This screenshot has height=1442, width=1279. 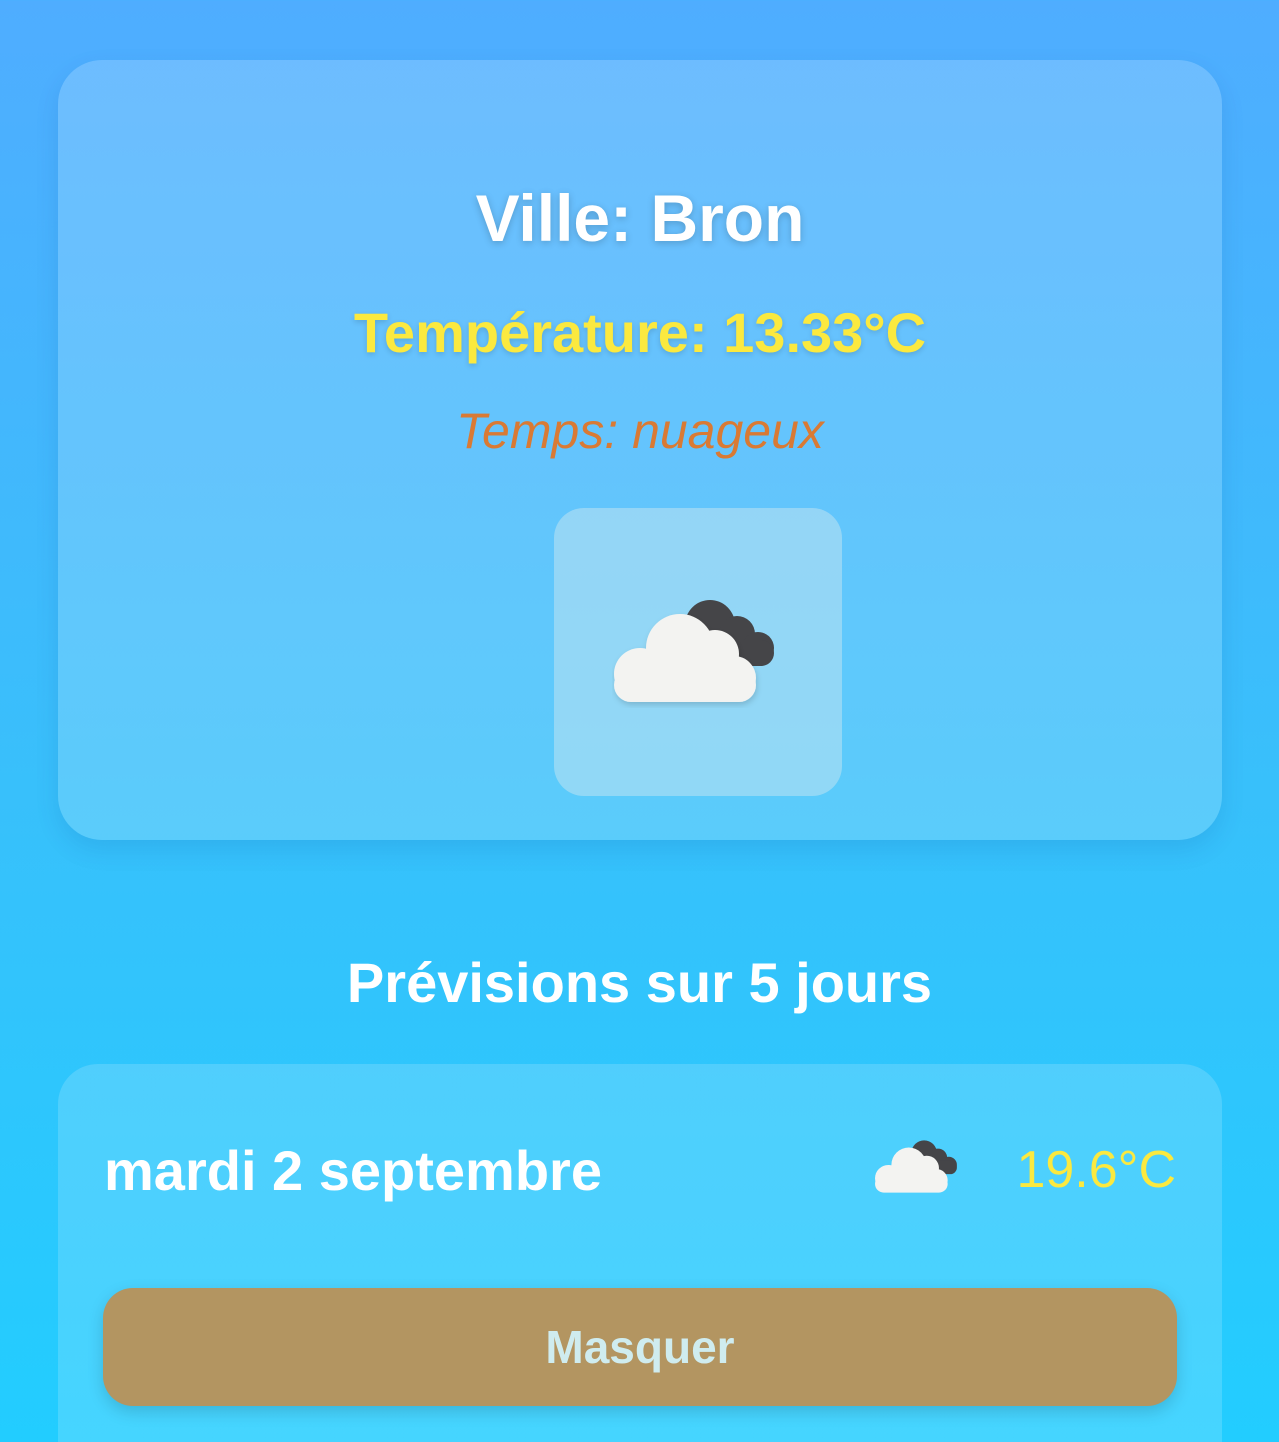 What do you see at coordinates (640, 332) in the screenshot?
I see `current-temperature: Température: 13.33°C` at bounding box center [640, 332].